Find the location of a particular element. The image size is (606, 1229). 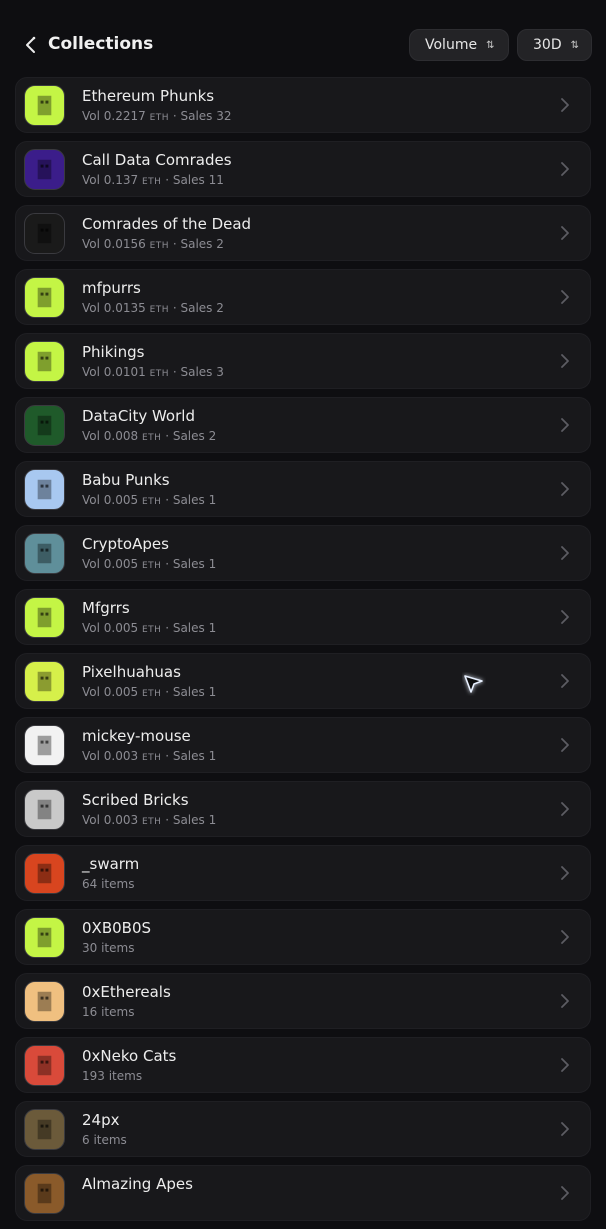

collection-name: 0XB0B0S is located at coordinates (117, 928).